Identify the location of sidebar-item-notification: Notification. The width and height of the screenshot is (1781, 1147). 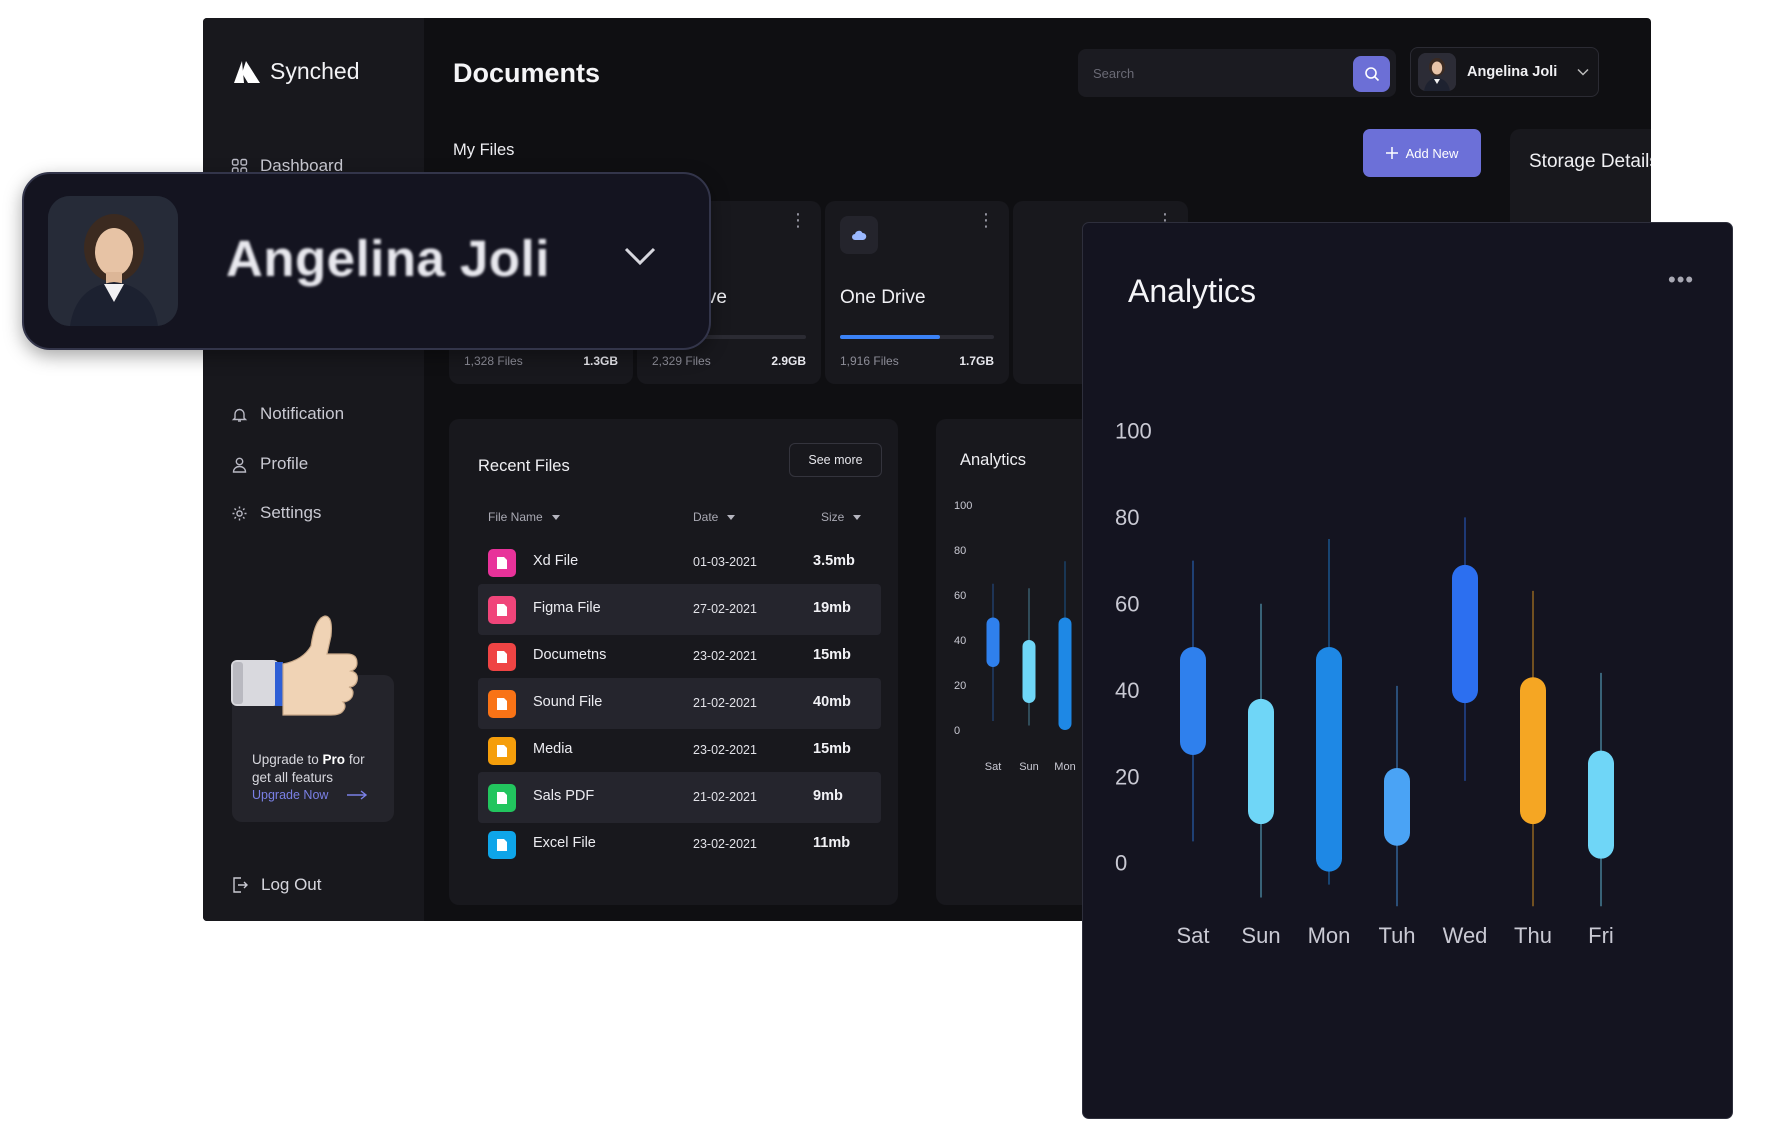
(287, 414).